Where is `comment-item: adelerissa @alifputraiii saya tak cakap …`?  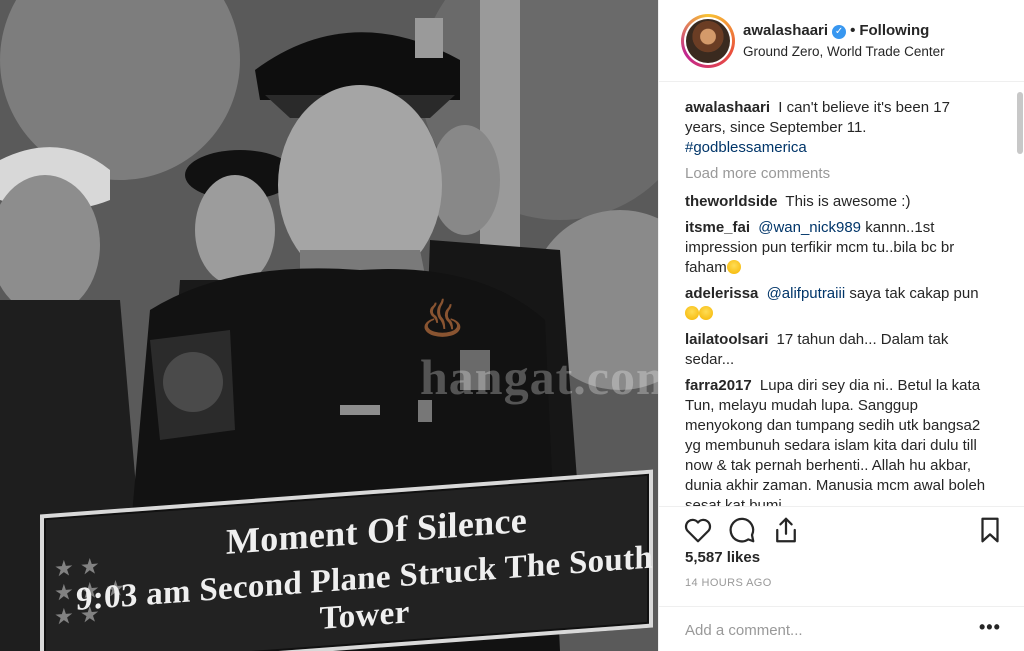 comment-item: adelerissa @alifputraiii saya tak cakap … is located at coordinates (838, 304).